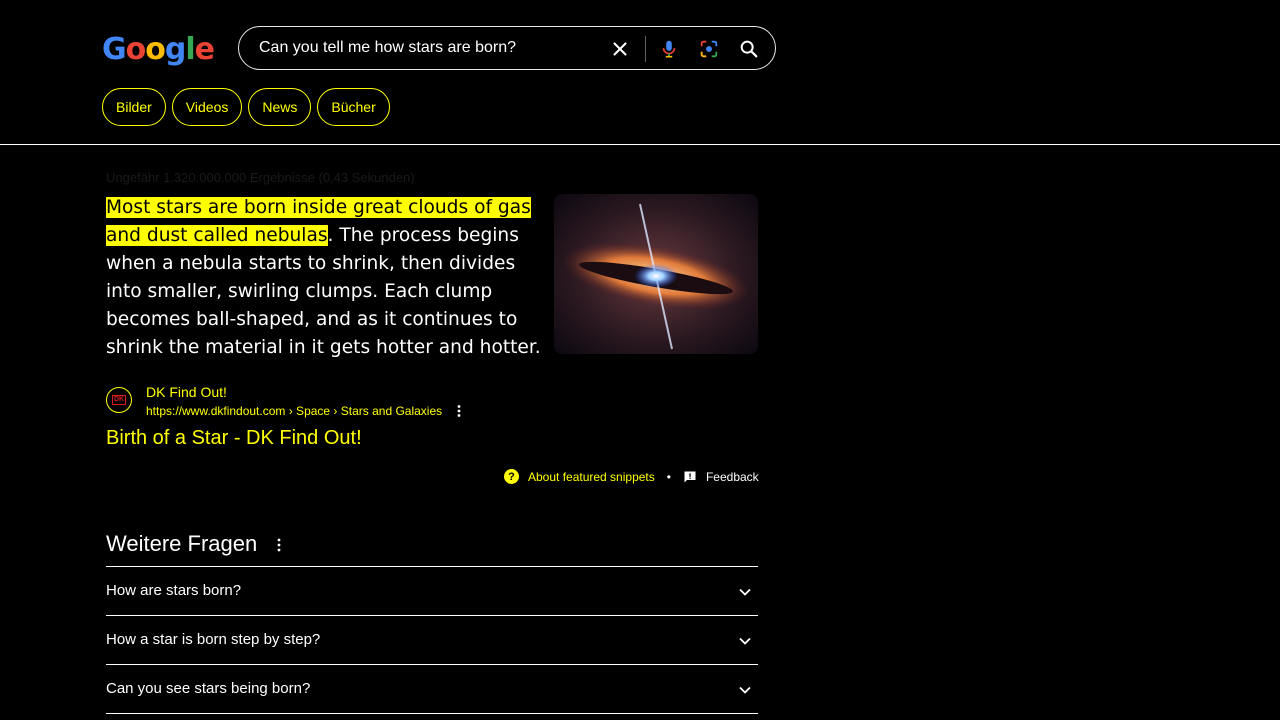  I want to click on search-box: Can you tell me how stars are born?, so click(507, 48).